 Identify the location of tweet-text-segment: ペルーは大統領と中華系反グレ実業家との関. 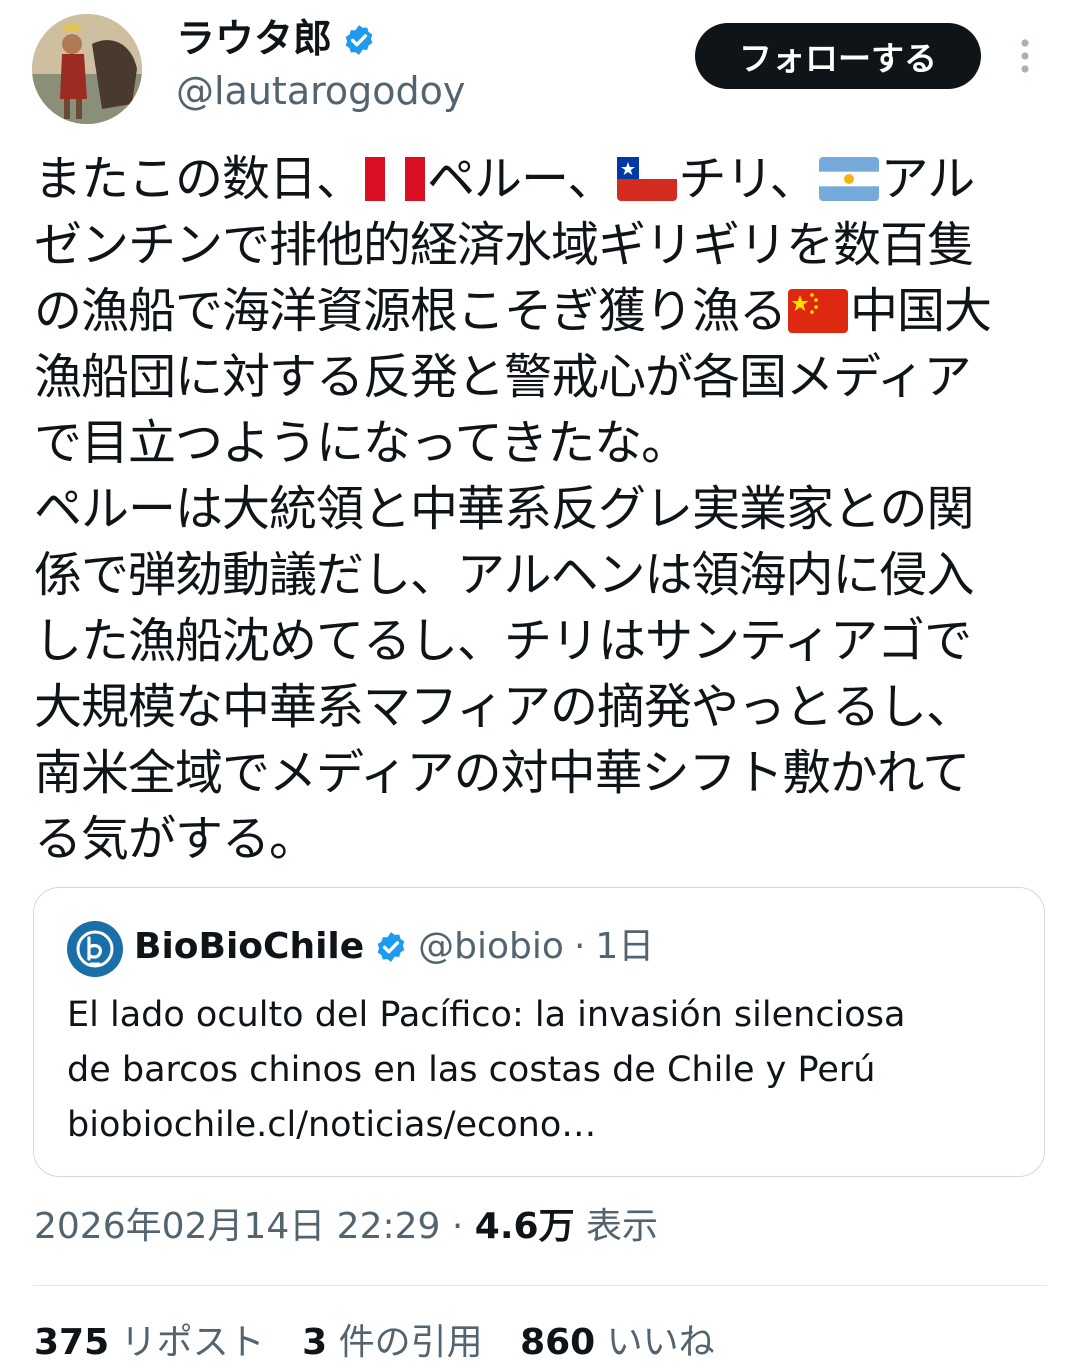
(504, 509).